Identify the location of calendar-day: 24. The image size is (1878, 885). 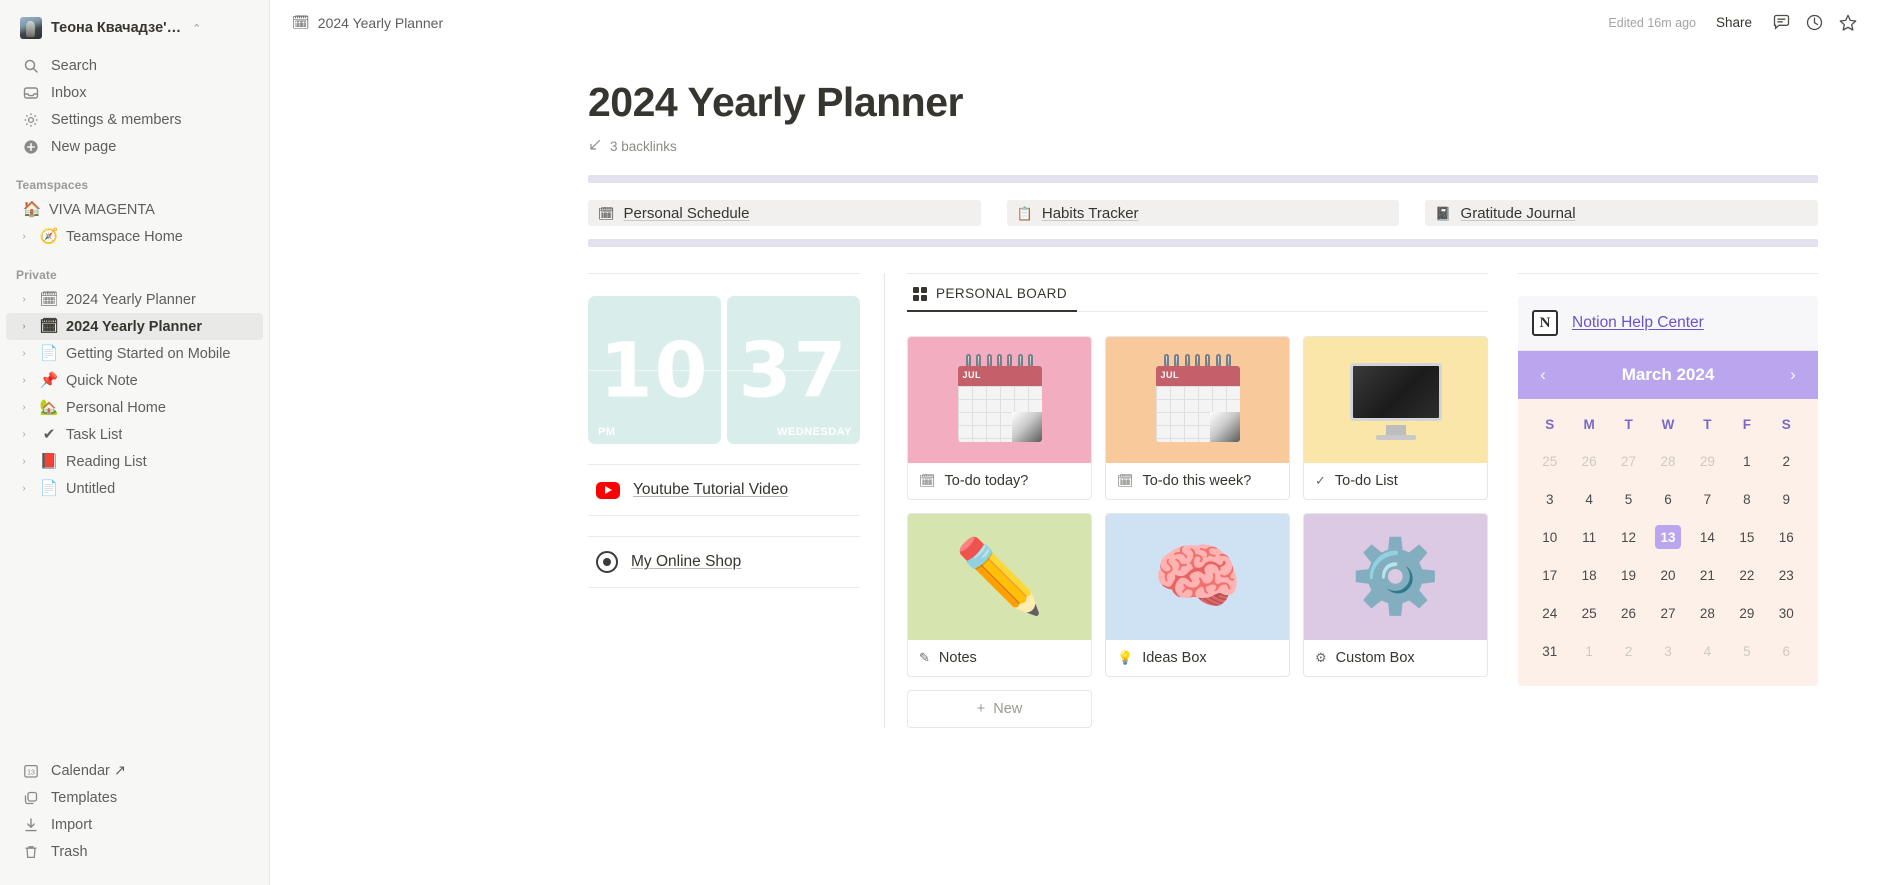
(1549, 613).